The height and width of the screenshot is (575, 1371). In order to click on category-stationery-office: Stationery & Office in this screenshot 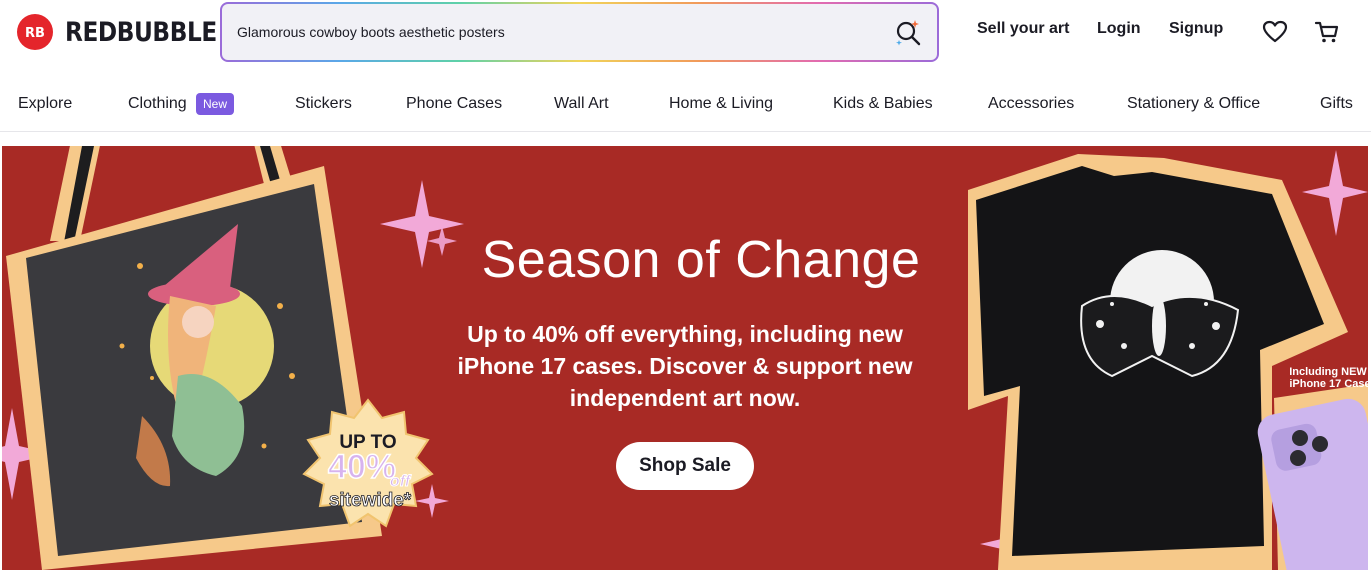, I will do `click(1193, 104)`.